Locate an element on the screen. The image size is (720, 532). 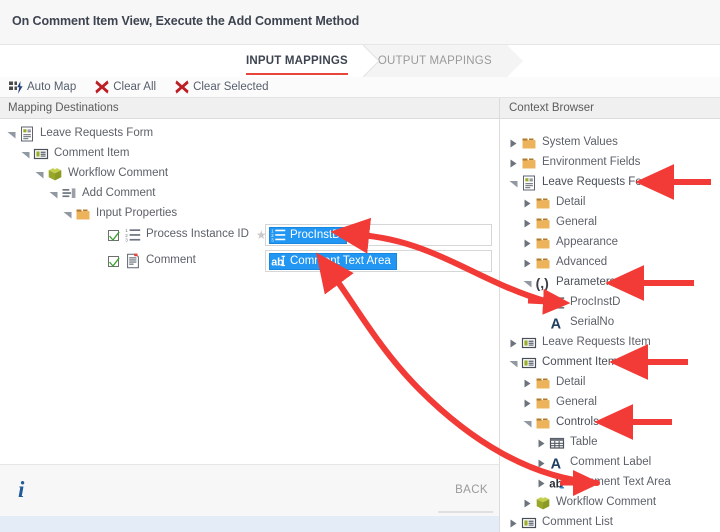
mapping-row: Comment ab Comment Text Area is located at coordinates (300, 261).